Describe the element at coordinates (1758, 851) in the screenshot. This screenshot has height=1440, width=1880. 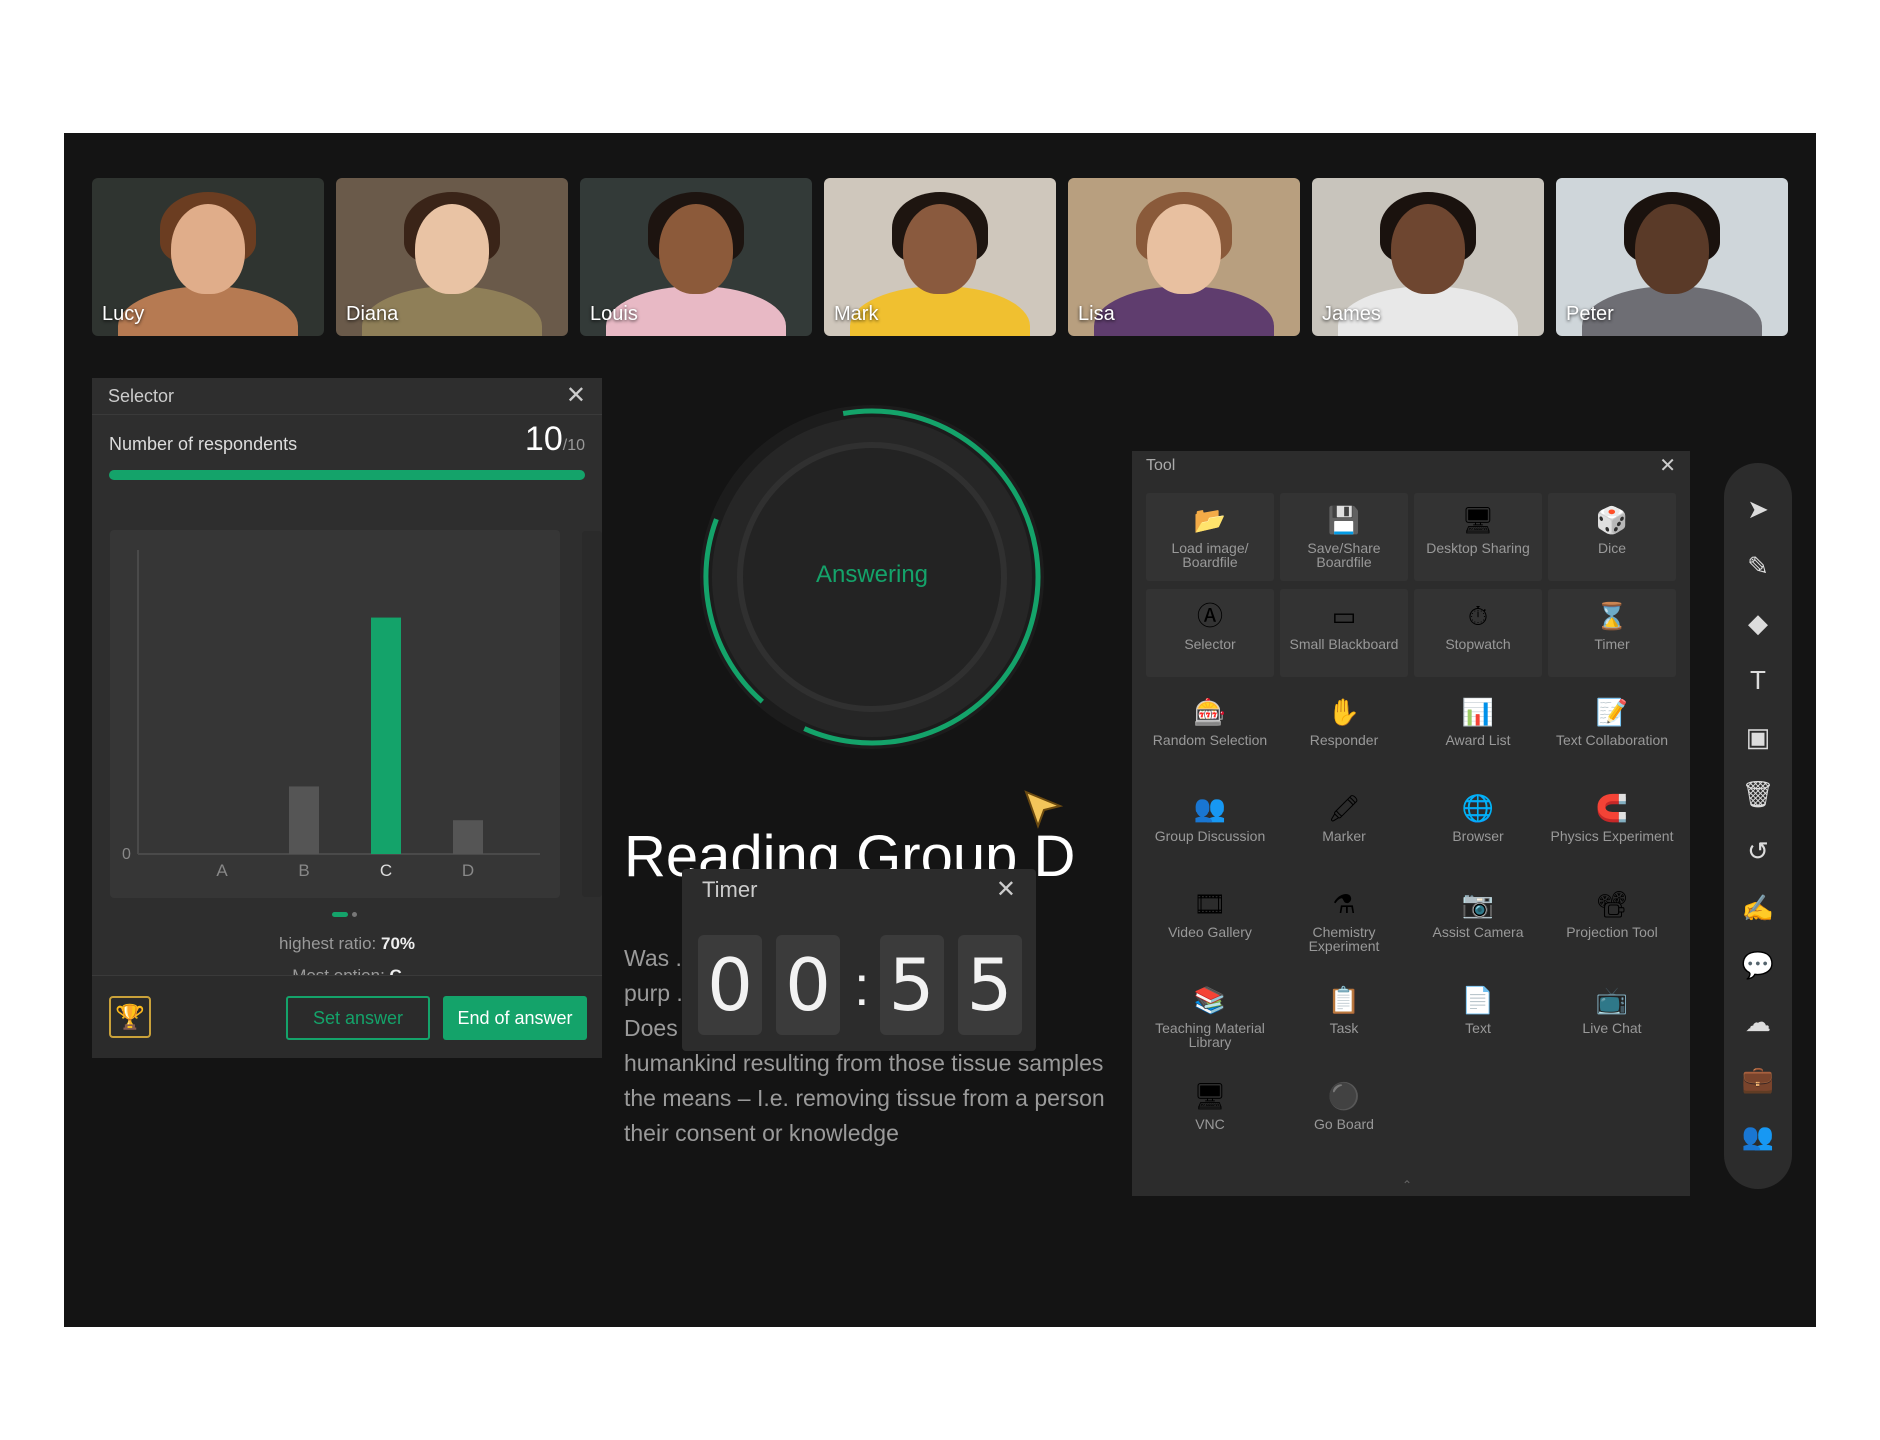
I see `undo-icon: ↺` at that location.